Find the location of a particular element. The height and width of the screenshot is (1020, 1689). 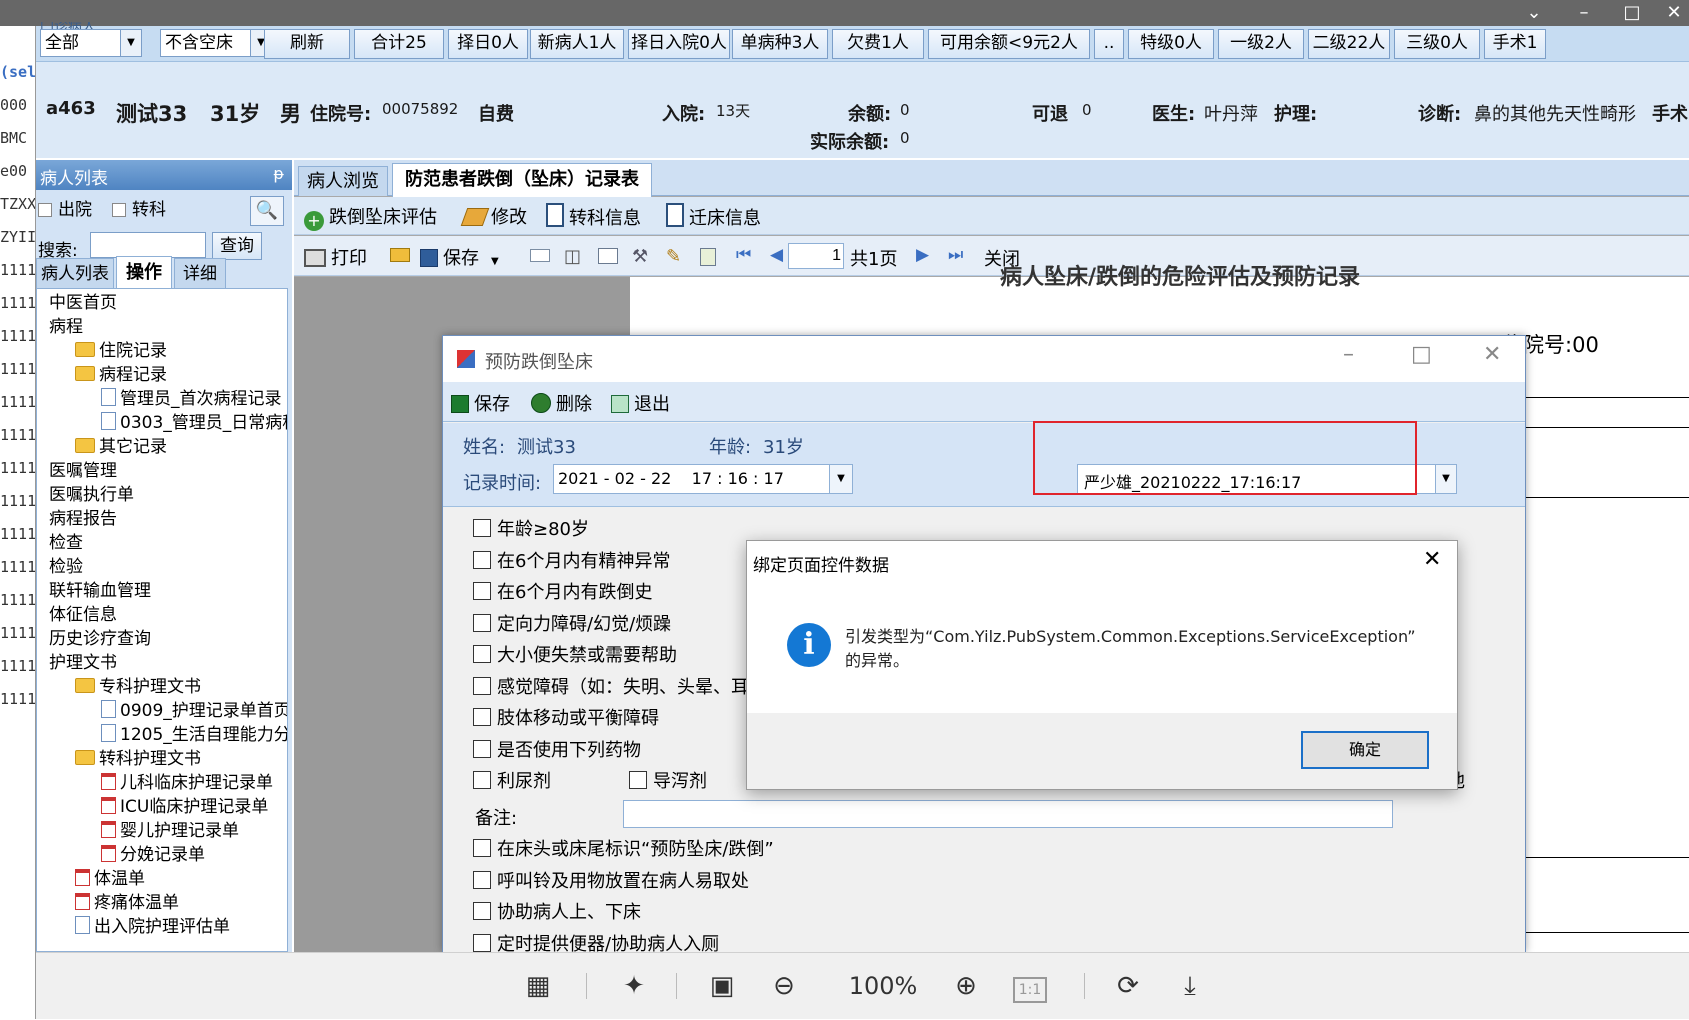

filter-button: 刷新 is located at coordinates (307, 44).